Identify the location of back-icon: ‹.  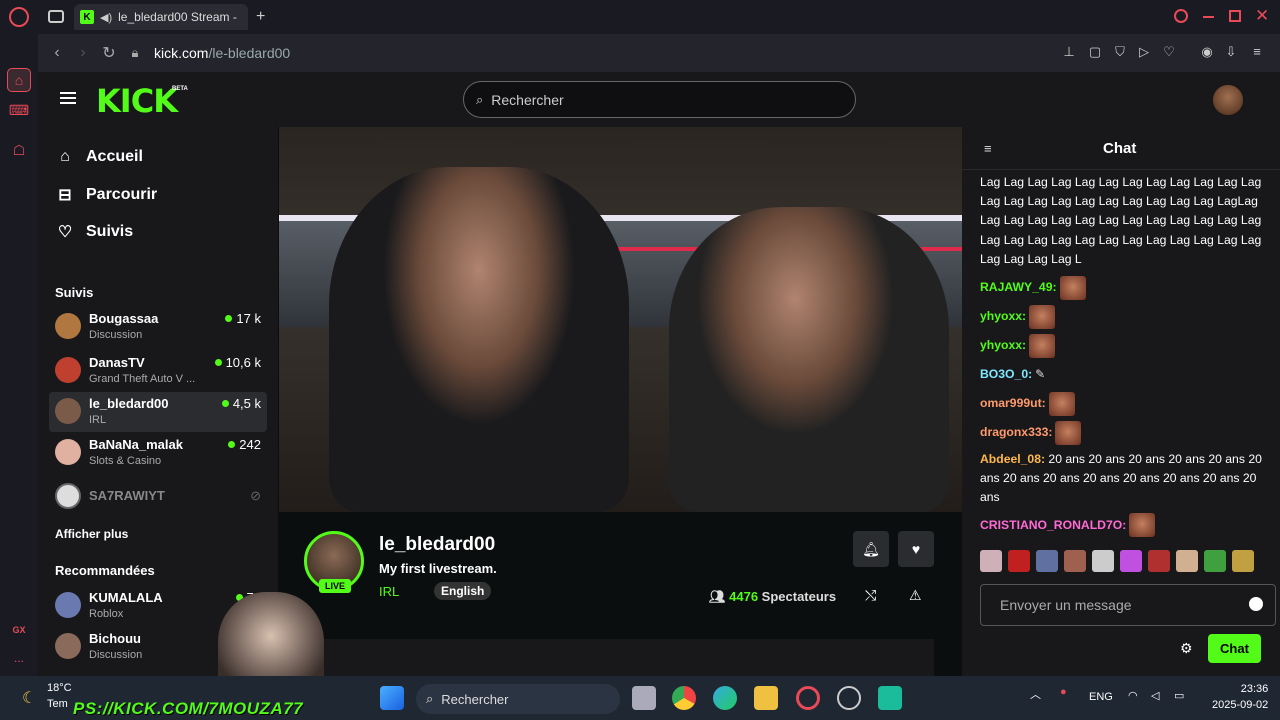
(57, 53).